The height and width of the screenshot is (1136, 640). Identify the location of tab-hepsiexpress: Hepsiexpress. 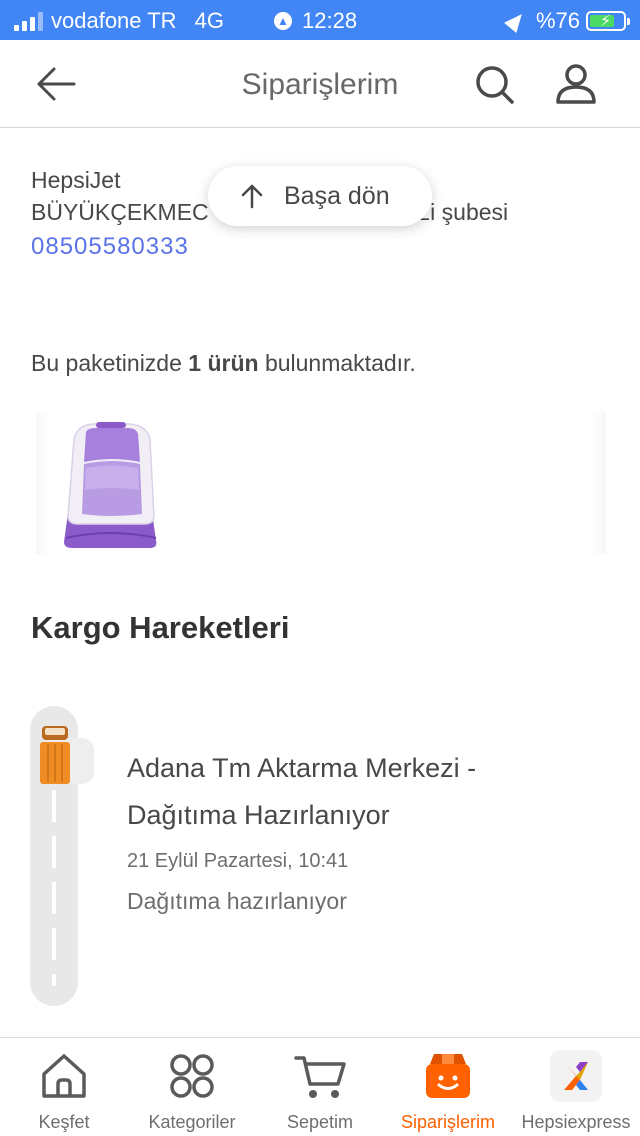
(576, 1087).